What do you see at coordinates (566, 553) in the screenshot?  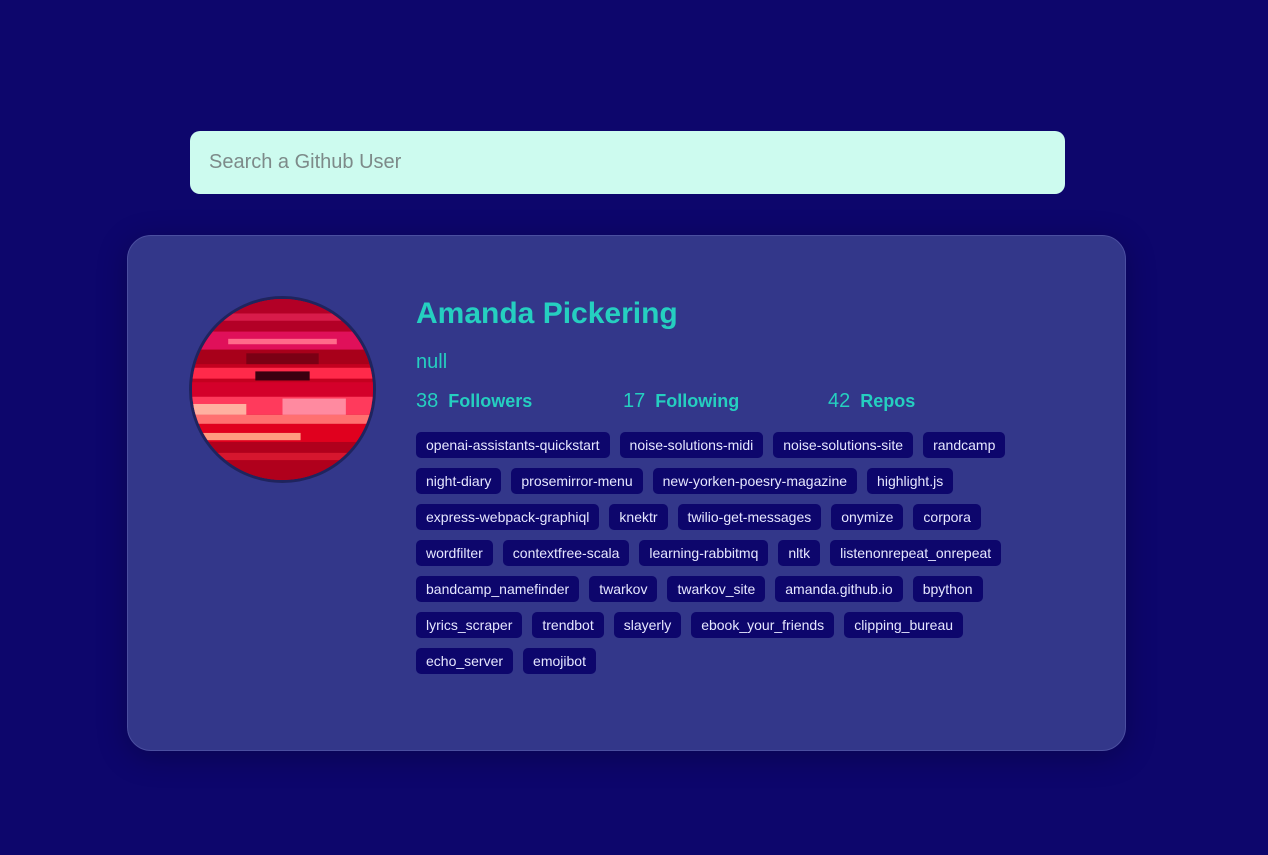 I see `repo-tag: contextfree-scala` at bounding box center [566, 553].